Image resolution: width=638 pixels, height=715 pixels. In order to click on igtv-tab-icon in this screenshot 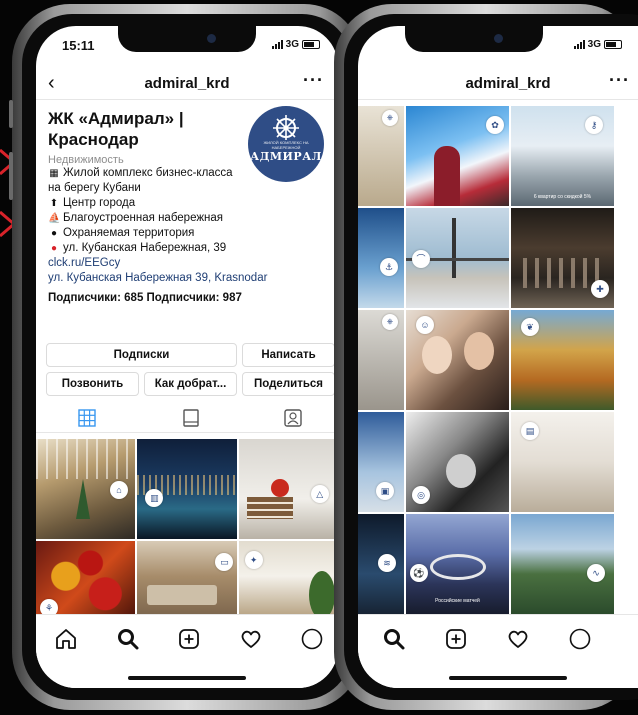, I will do `click(191, 418)`.